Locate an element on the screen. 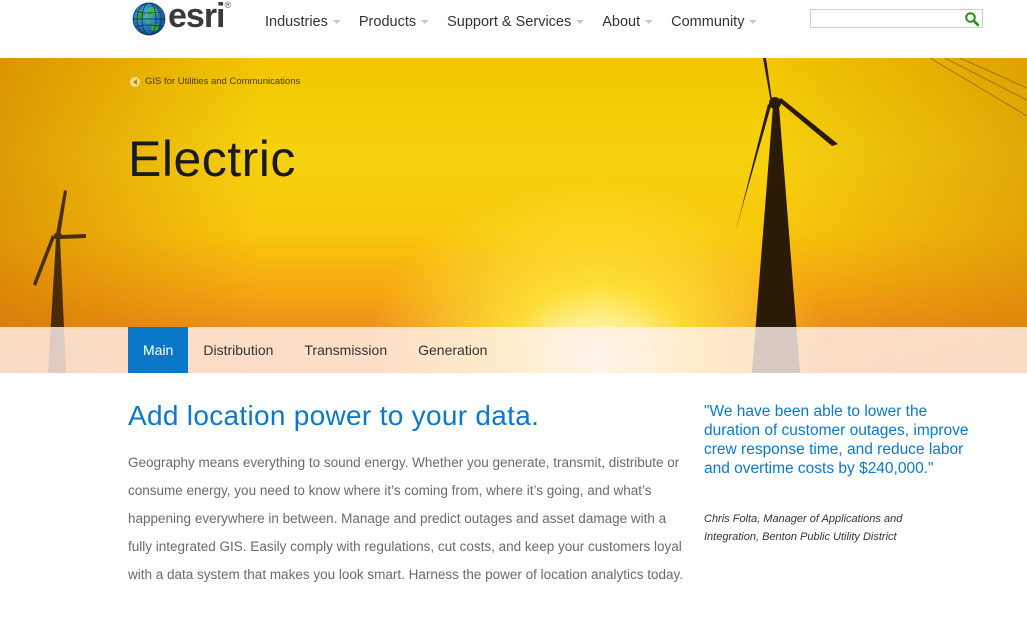 The image size is (1027, 623). nav-item-label: Industries is located at coordinates (296, 22).